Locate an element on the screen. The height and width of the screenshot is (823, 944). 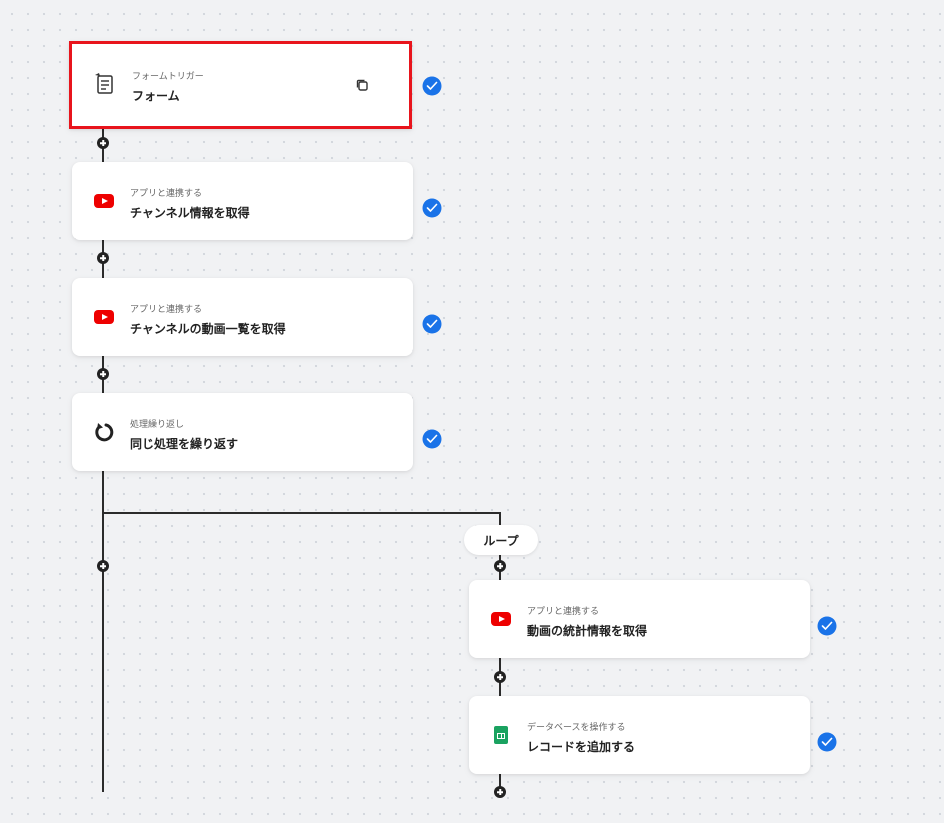
form-icon is located at coordinates (104, 84).